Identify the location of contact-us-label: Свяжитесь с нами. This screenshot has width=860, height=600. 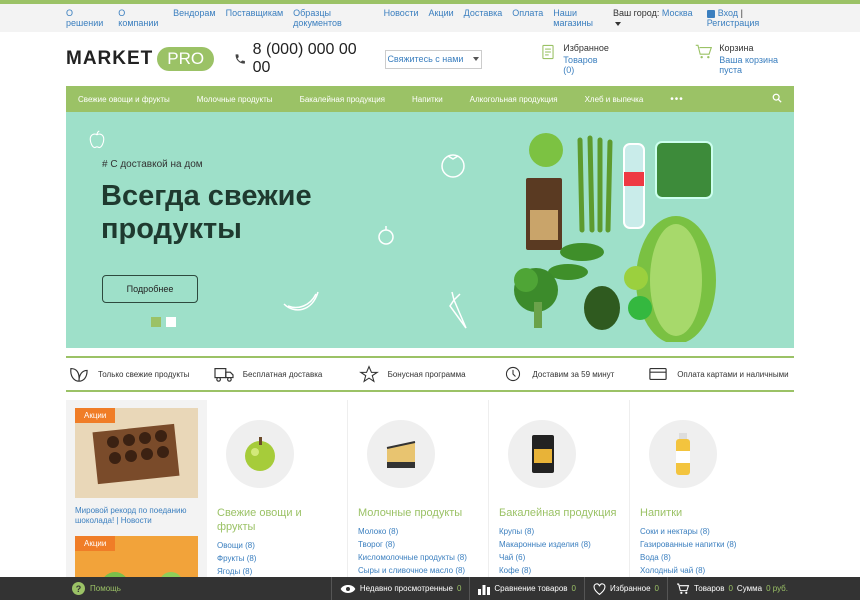
(425, 59).